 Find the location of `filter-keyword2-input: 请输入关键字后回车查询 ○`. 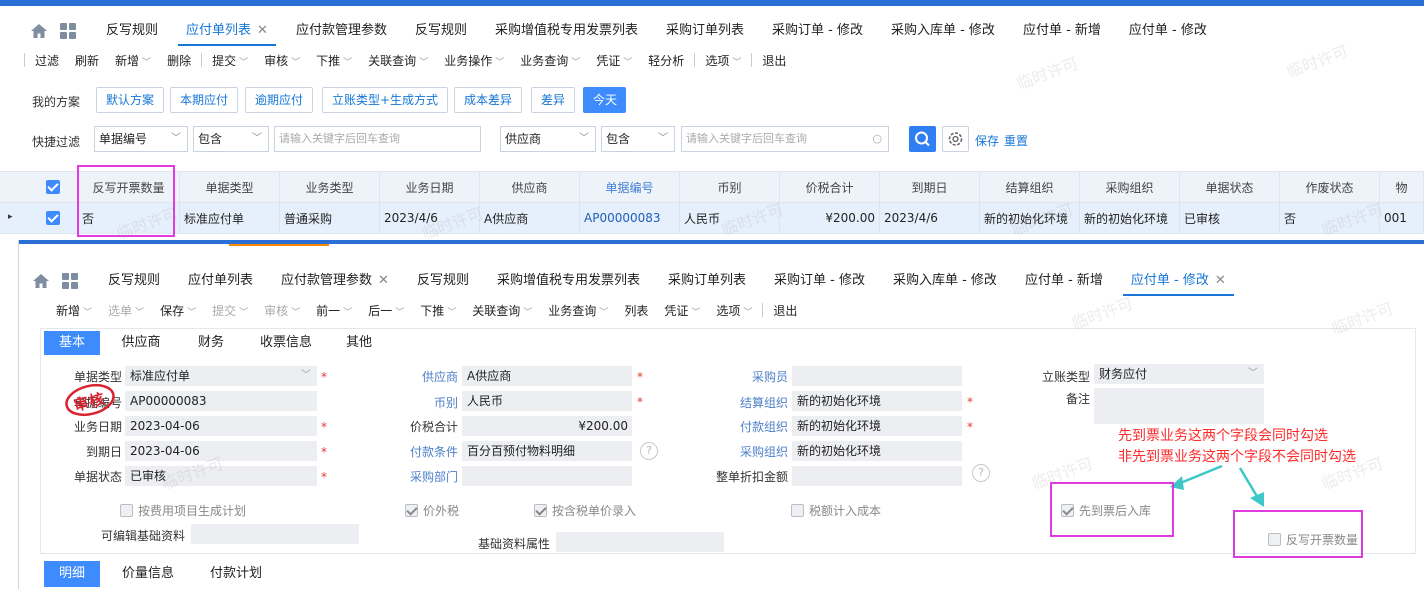

filter-keyword2-input: 请输入关键字后回车查询 ○ is located at coordinates (785, 139).